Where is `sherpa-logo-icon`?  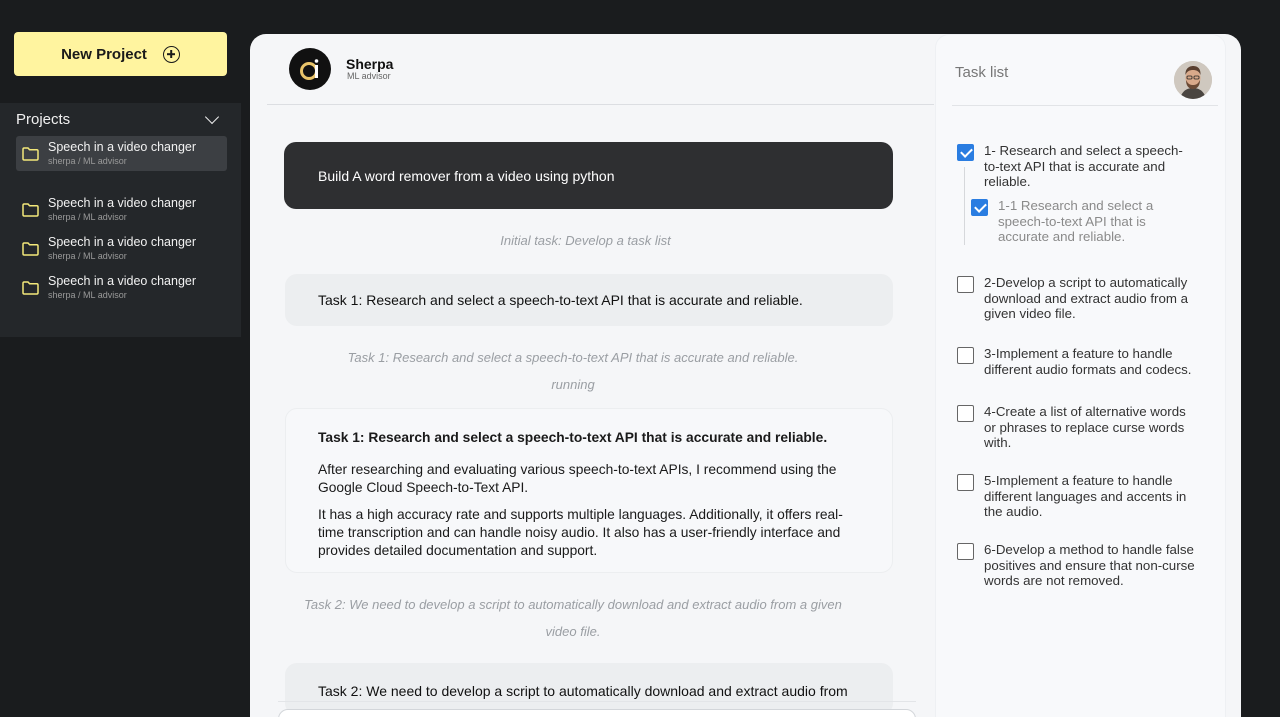
sherpa-logo-icon is located at coordinates (310, 69).